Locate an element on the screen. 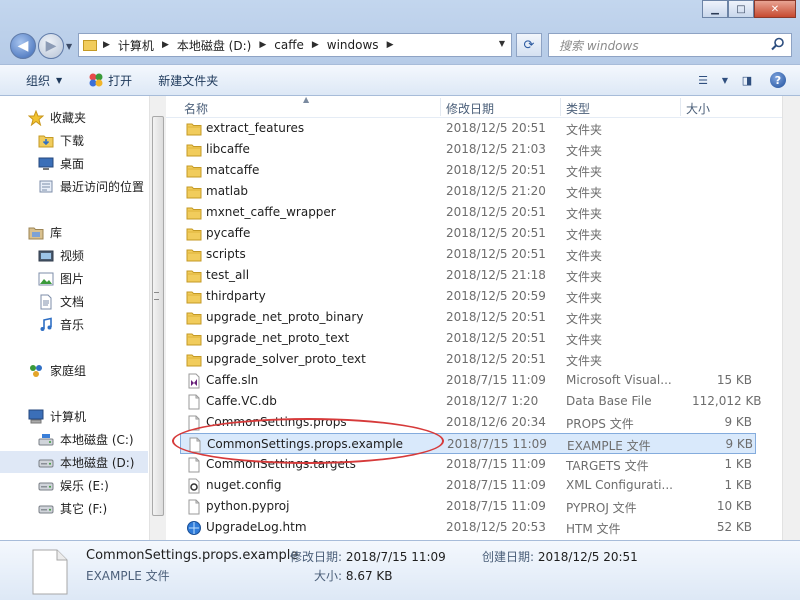 This screenshot has height=600, width=800. file-row: libcaffe 2018/12/5 21:03 文件夹 is located at coordinates (468, 149).